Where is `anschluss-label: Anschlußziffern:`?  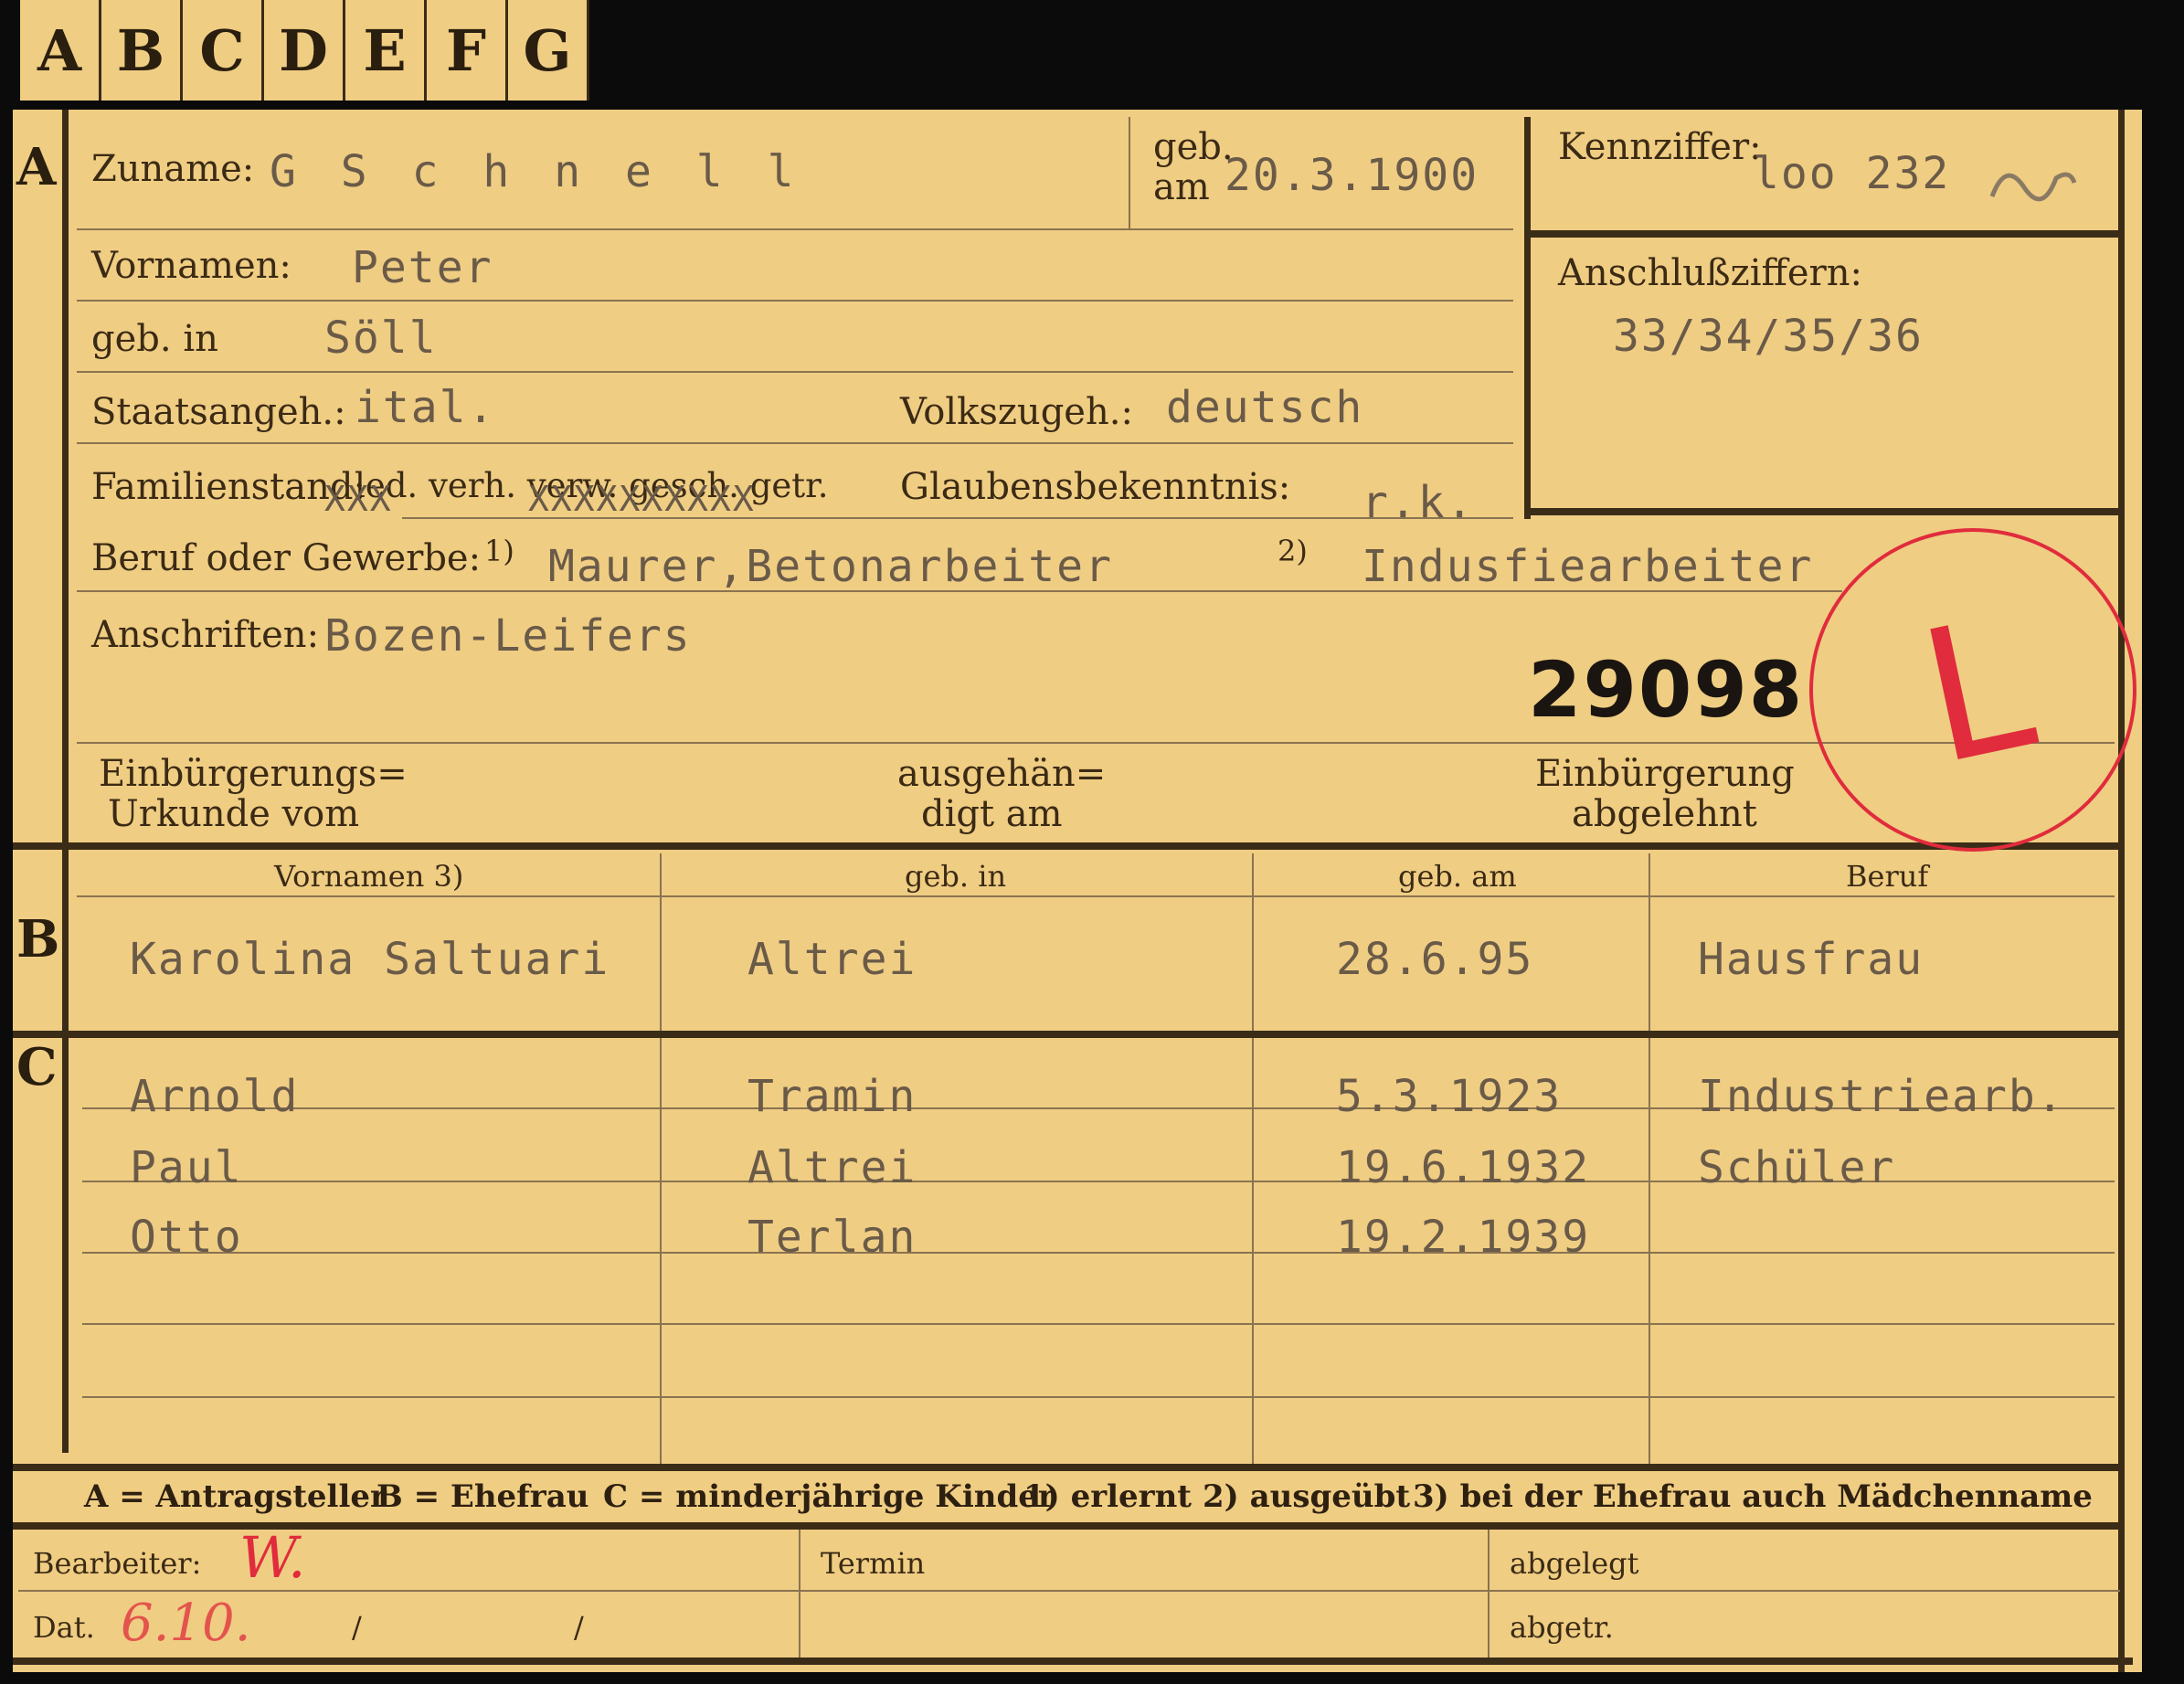
anschluss-label: Anschlußziffern: is located at coordinates (1710, 273).